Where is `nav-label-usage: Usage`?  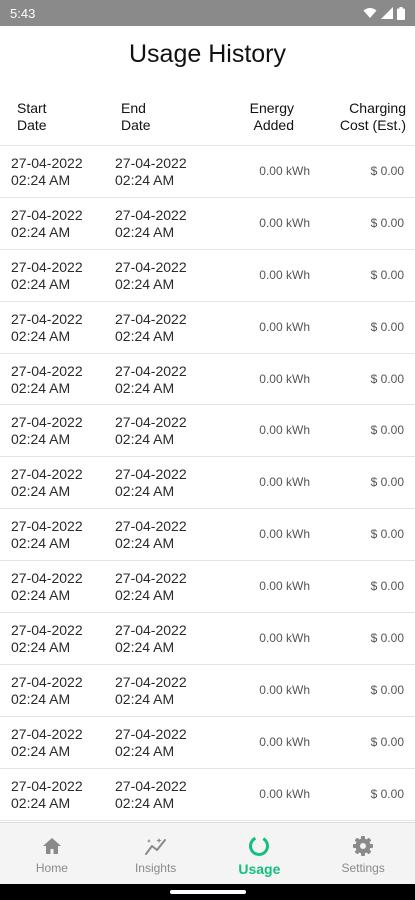
nav-label-usage: Usage is located at coordinates (259, 869).